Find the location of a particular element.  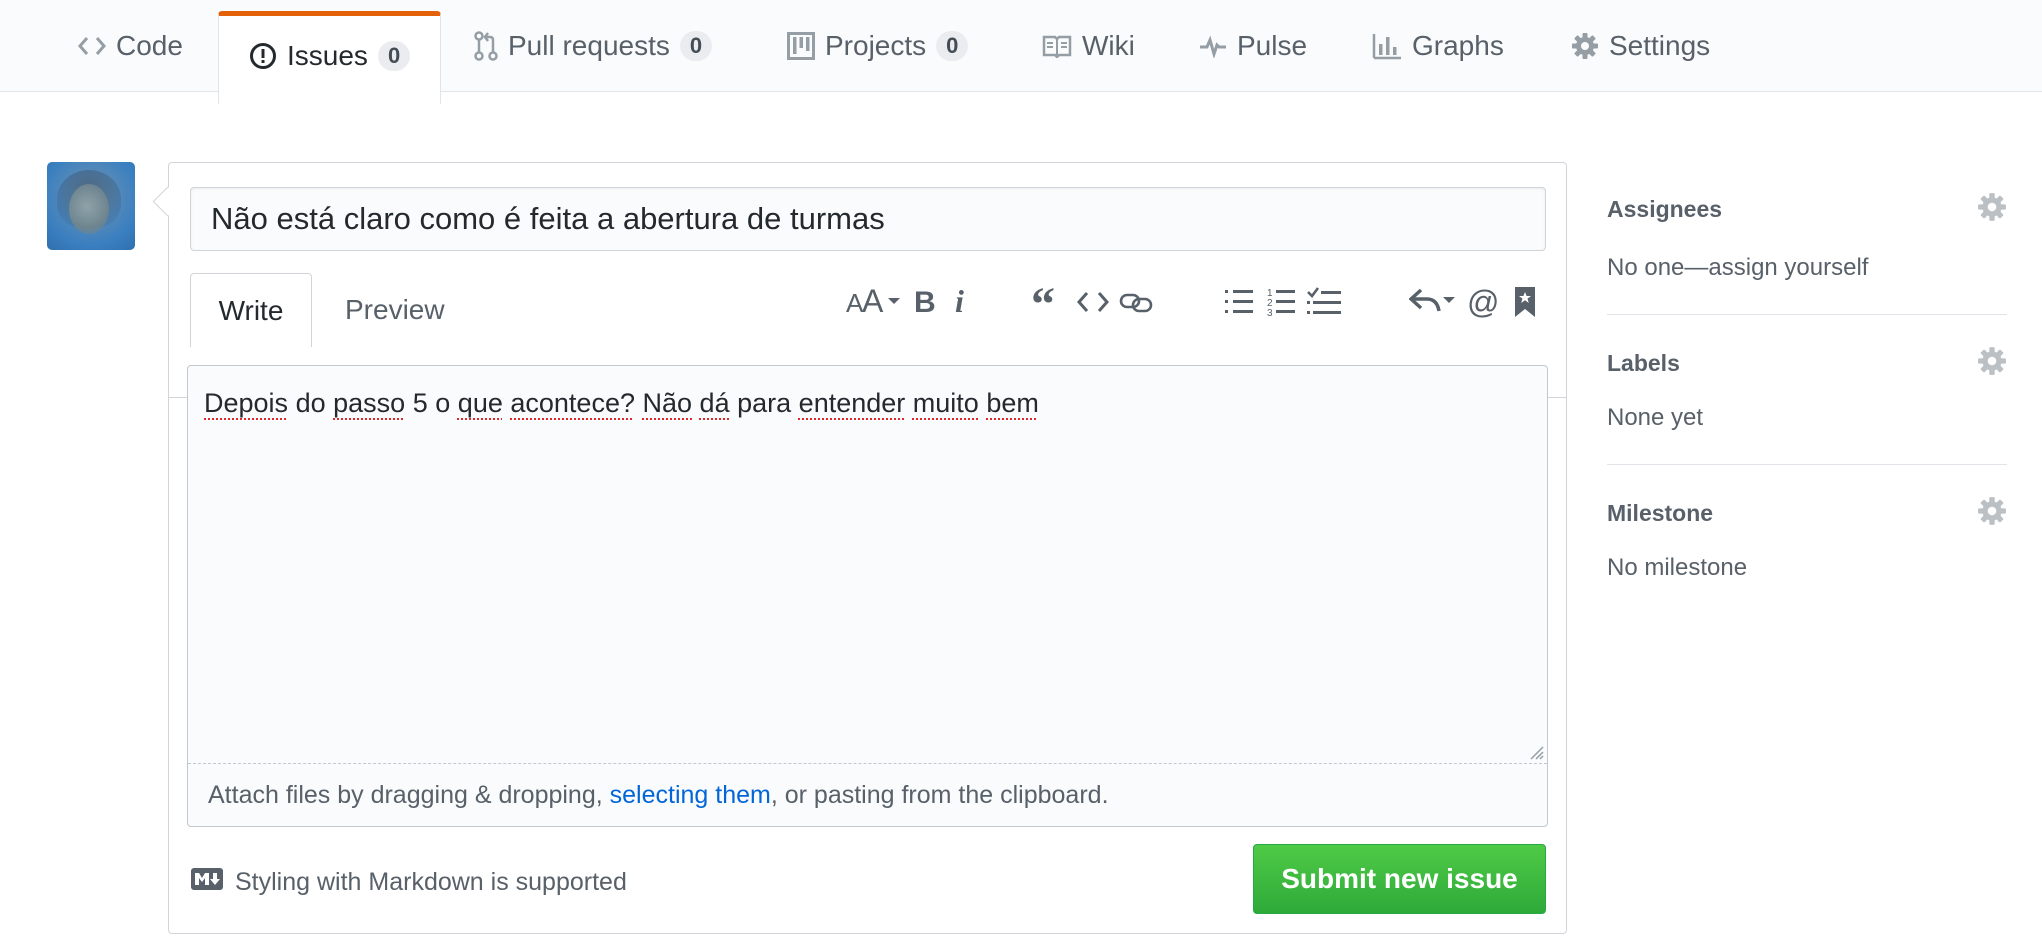

avatar is located at coordinates (91, 206).